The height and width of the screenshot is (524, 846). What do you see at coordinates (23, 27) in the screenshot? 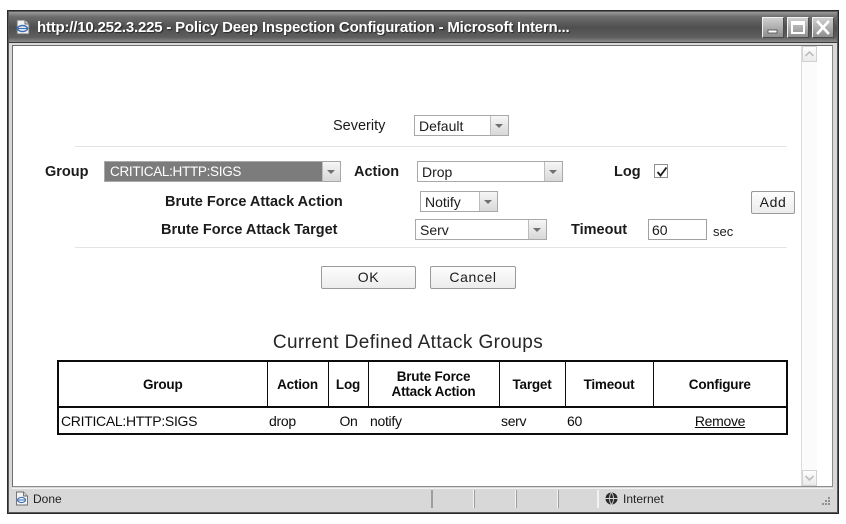
I see `ie-page-icon` at bounding box center [23, 27].